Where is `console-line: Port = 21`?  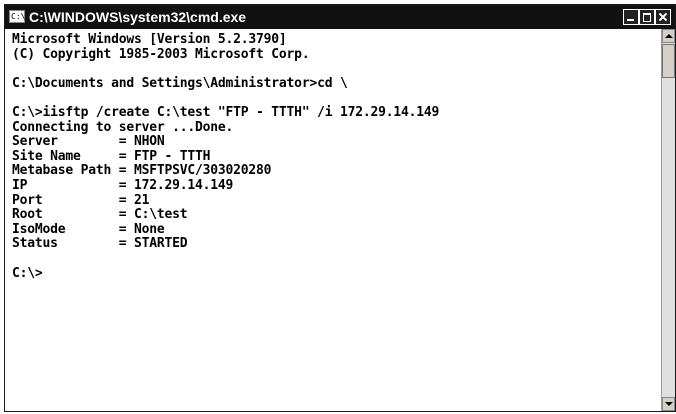
console-line: Port = 21 is located at coordinates (81, 200).